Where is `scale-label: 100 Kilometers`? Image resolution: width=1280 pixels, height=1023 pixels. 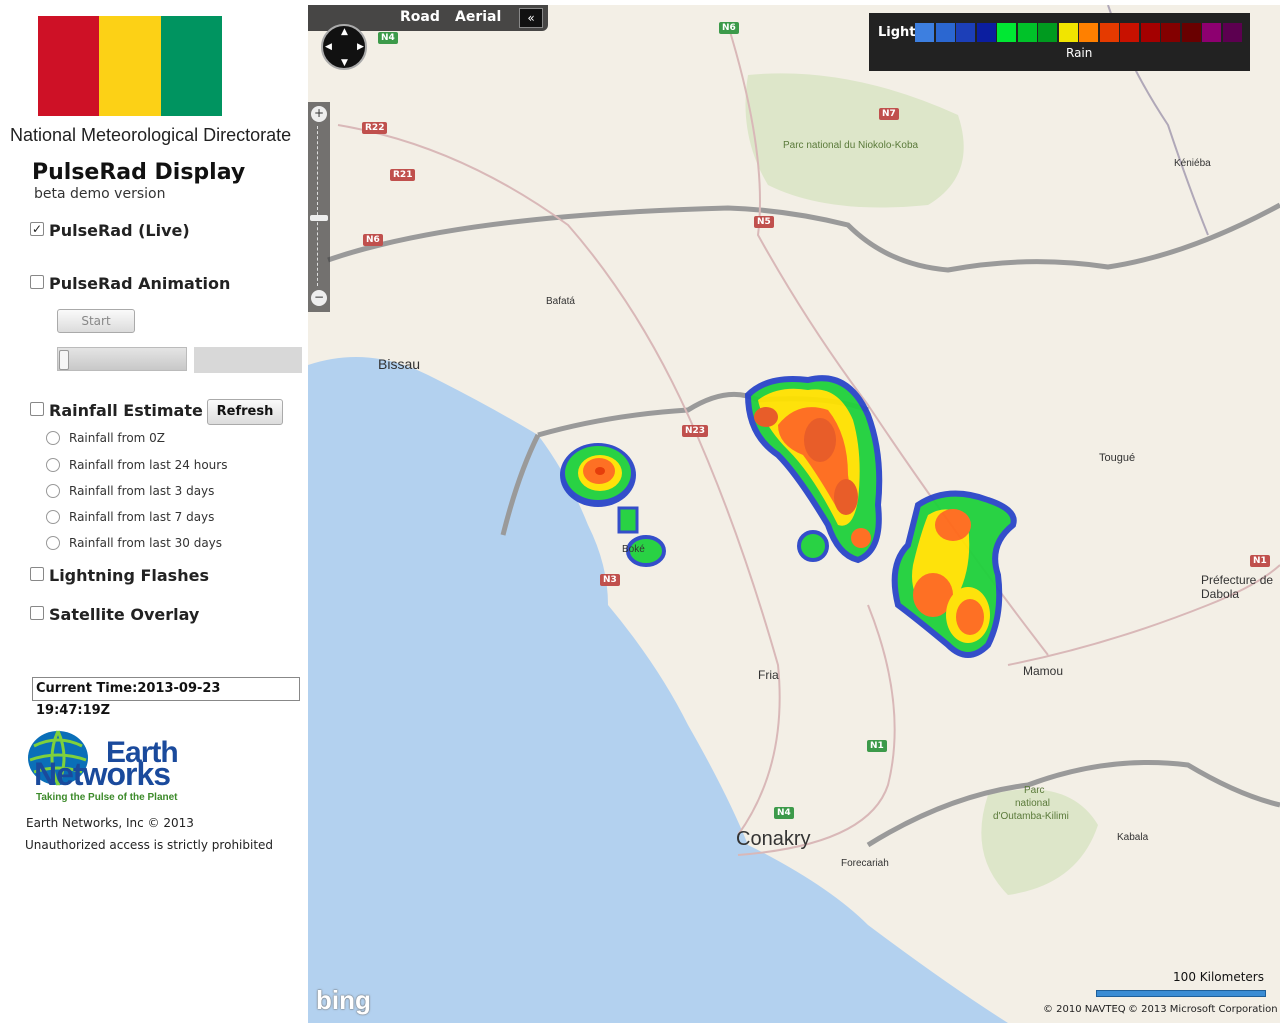 scale-label: 100 Kilometers is located at coordinates (1218, 977).